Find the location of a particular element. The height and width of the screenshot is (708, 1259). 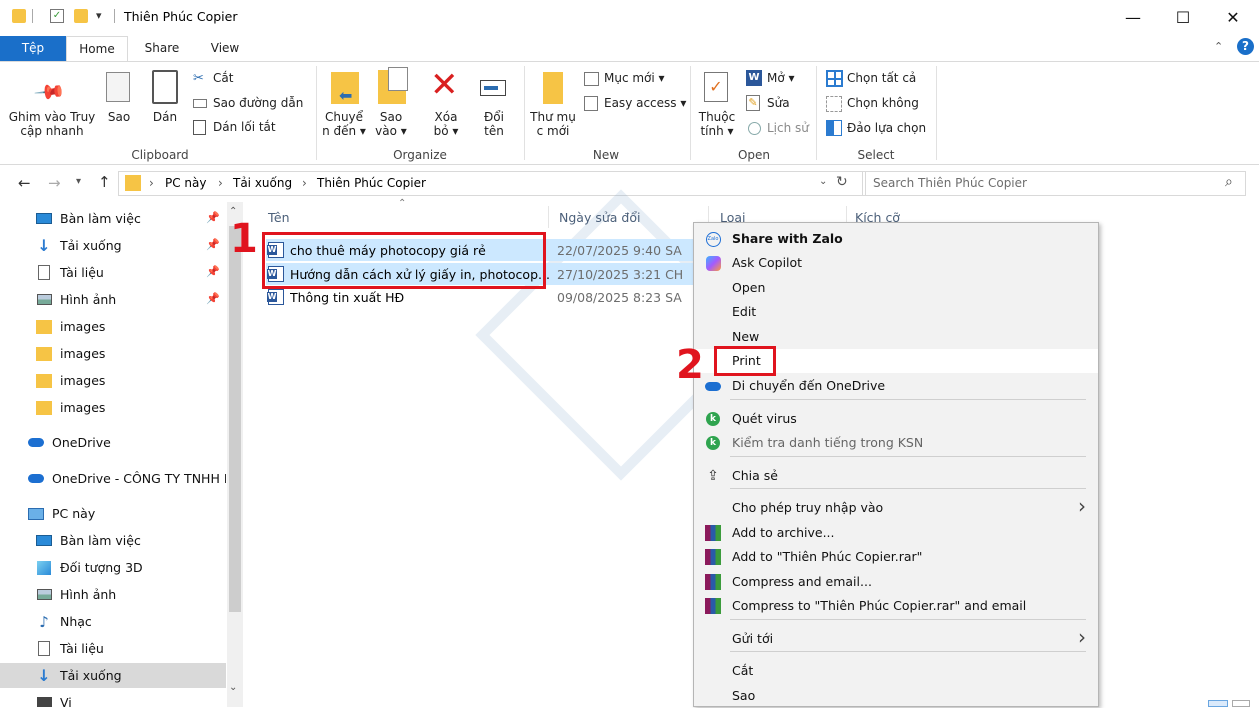

collapse-ribbon-icon: ⌃ is located at coordinates (1218, 46).